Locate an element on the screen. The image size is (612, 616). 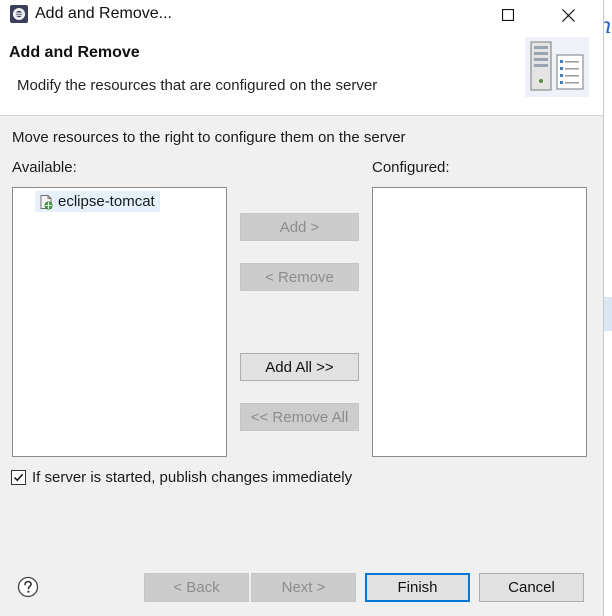
help-icon is located at coordinates (28, 587).